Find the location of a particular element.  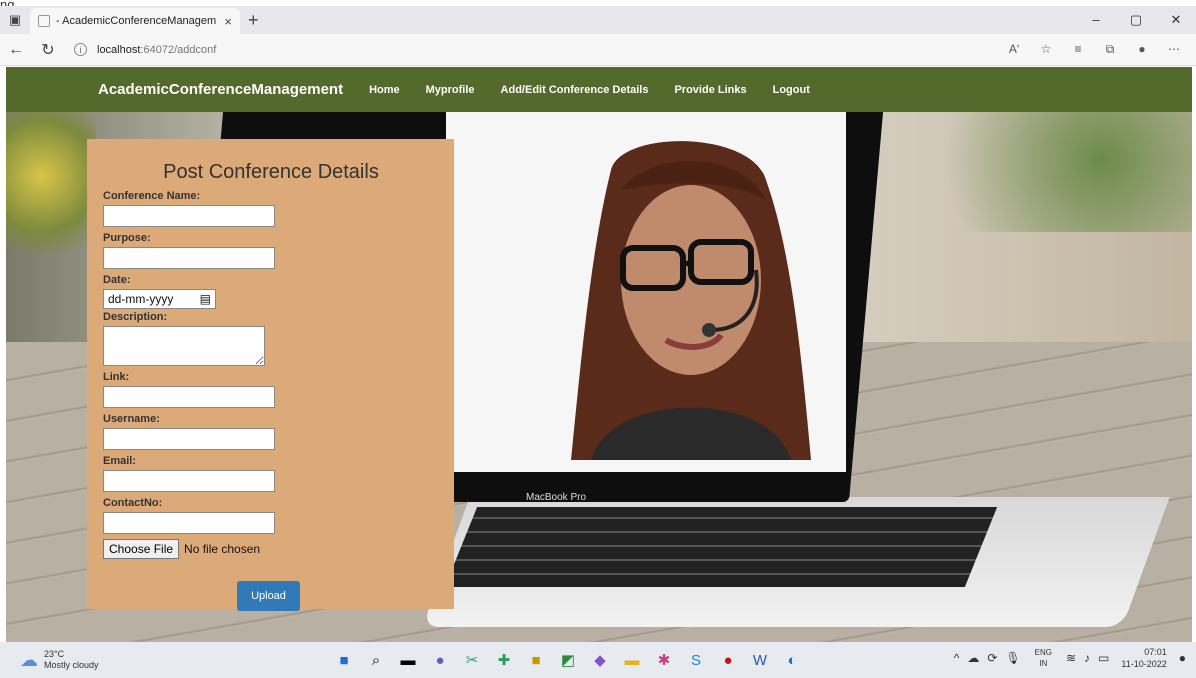

purpose-input is located at coordinates (189, 258).